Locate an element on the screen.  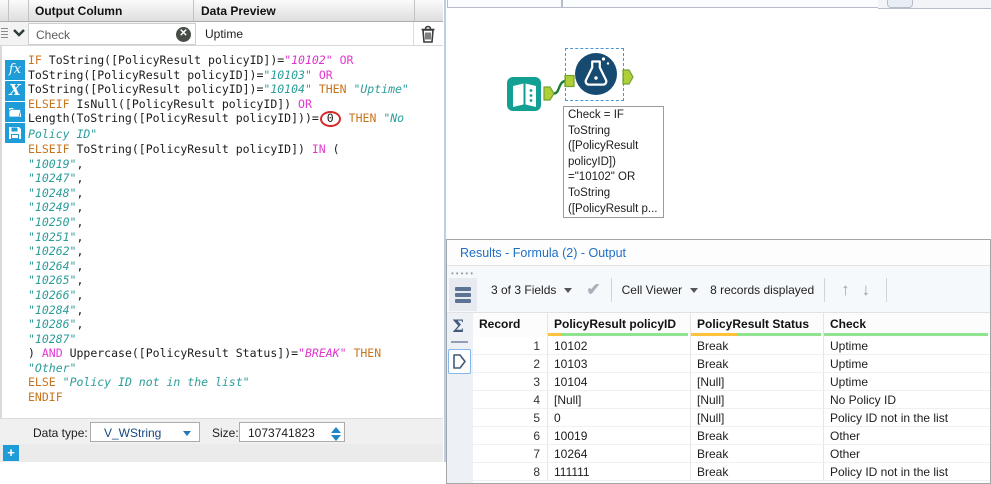
fields-dropdown: 3 of 3 Fields is located at coordinates (523, 290).